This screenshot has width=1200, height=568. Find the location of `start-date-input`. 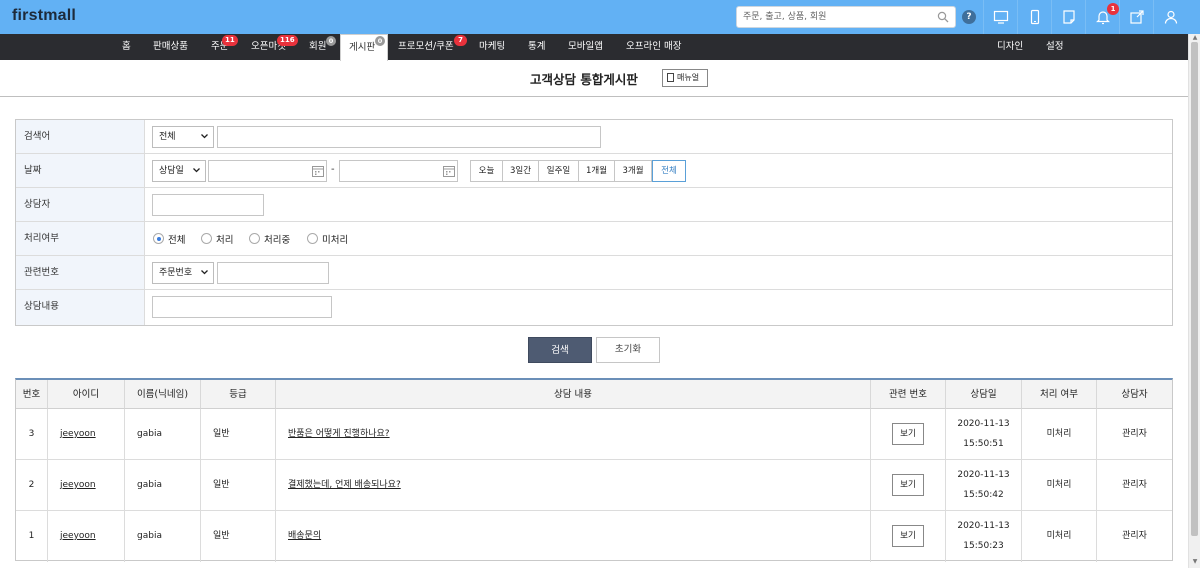

start-date-input is located at coordinates (267, 171).